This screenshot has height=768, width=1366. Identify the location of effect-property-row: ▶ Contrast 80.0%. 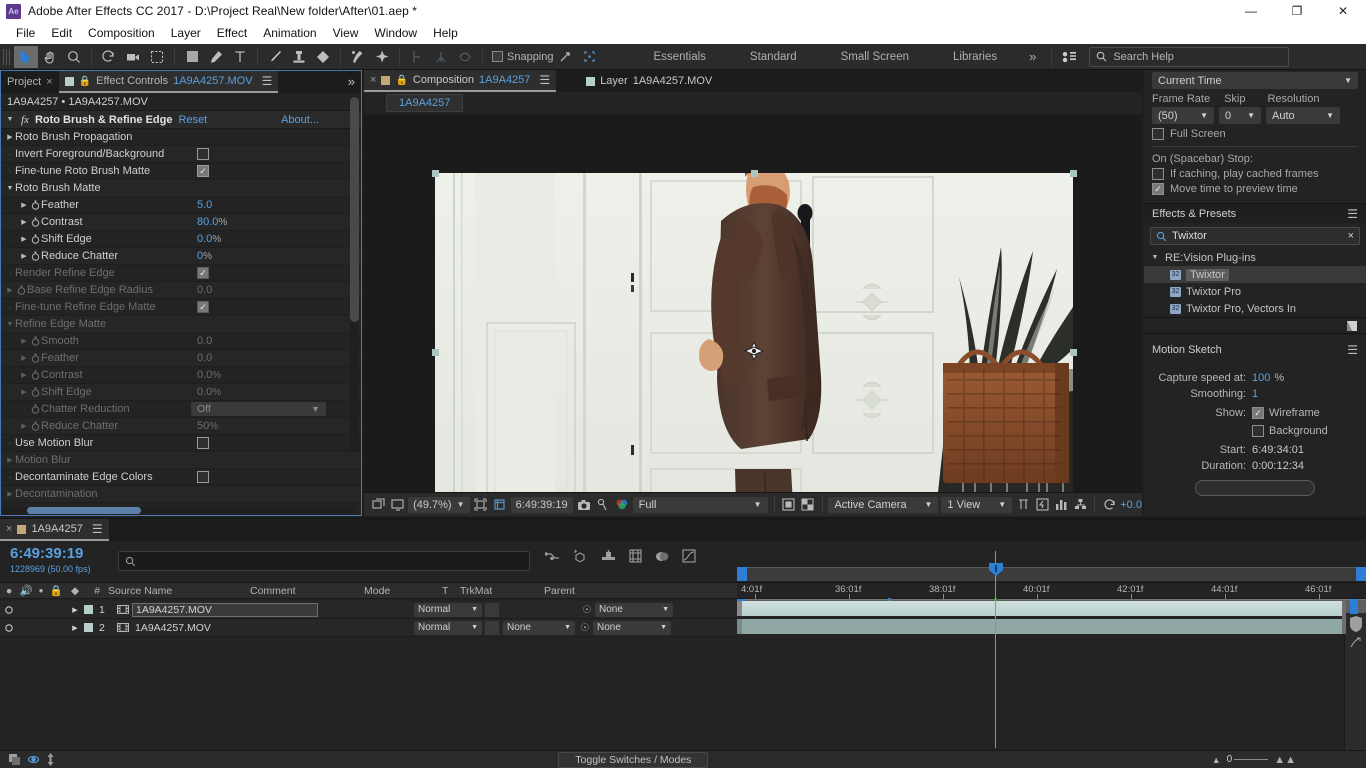
(181, 222).